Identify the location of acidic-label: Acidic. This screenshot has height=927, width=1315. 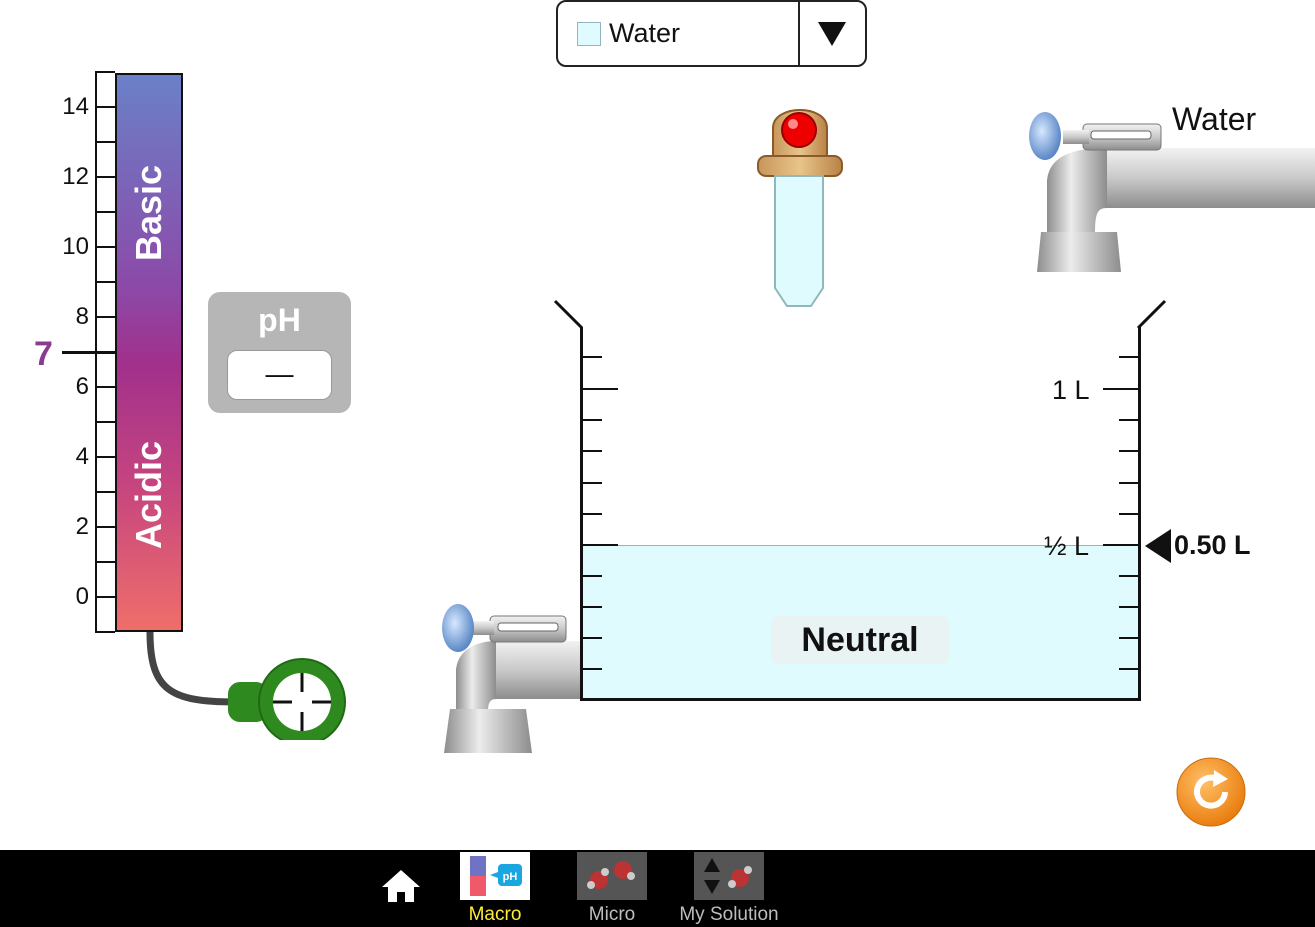
(148, 495).